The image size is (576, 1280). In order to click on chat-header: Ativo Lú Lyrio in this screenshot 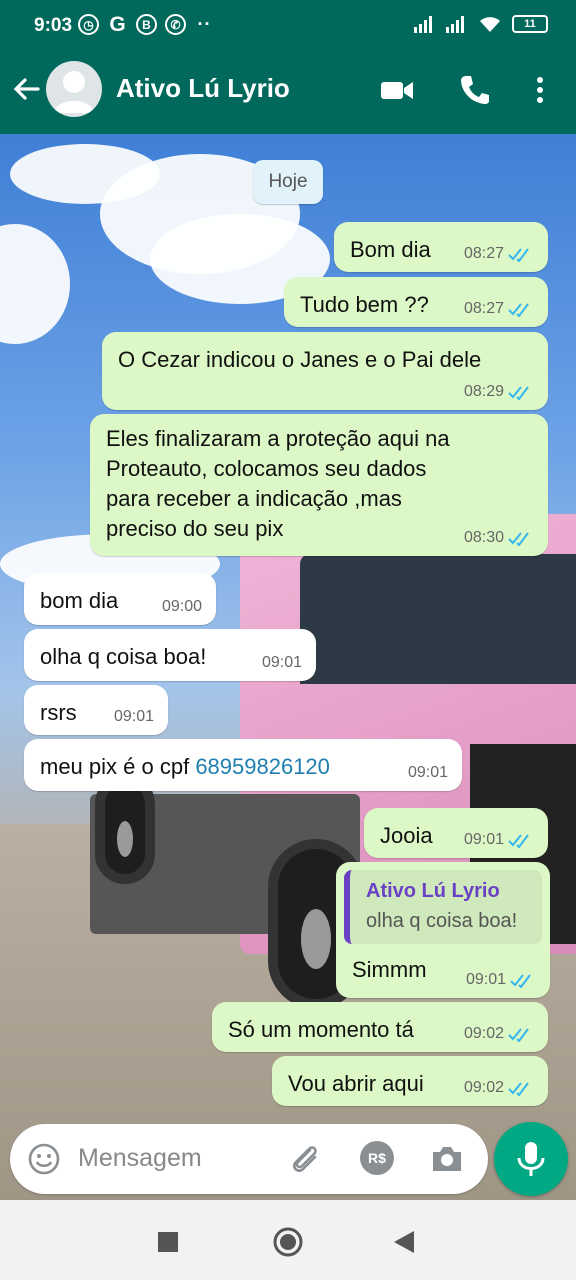, I will do `click(288, 95)`.